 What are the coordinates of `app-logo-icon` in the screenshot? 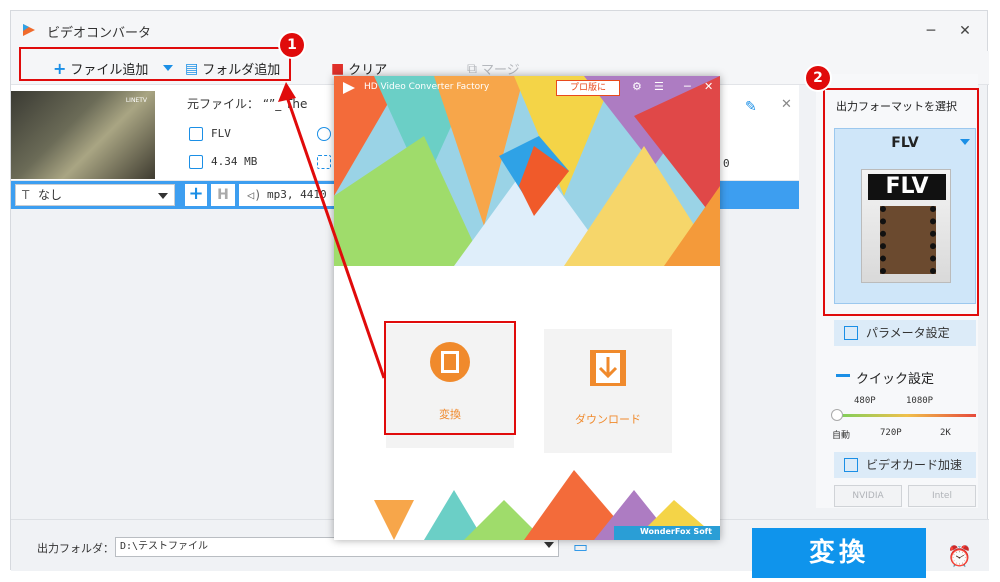 It's located at (29, 30).